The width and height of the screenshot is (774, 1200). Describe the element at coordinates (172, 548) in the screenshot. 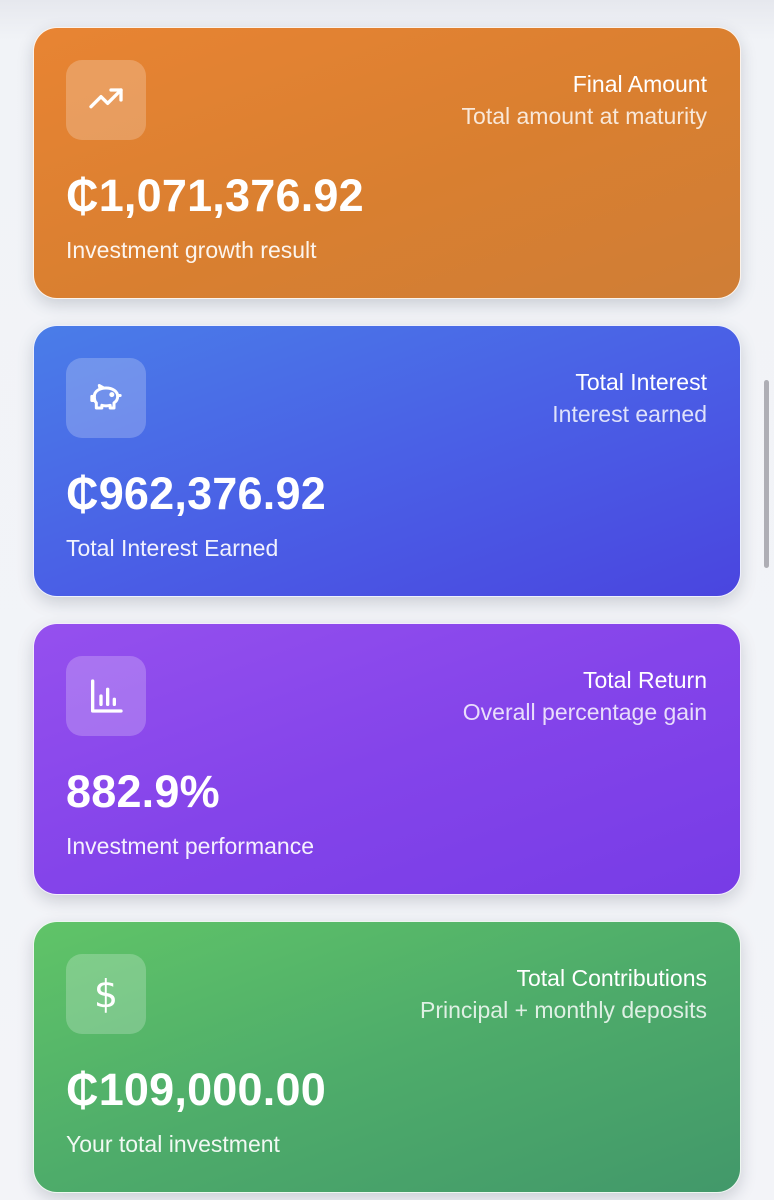

I see `card-caption: Total Interest Earned` at that location.